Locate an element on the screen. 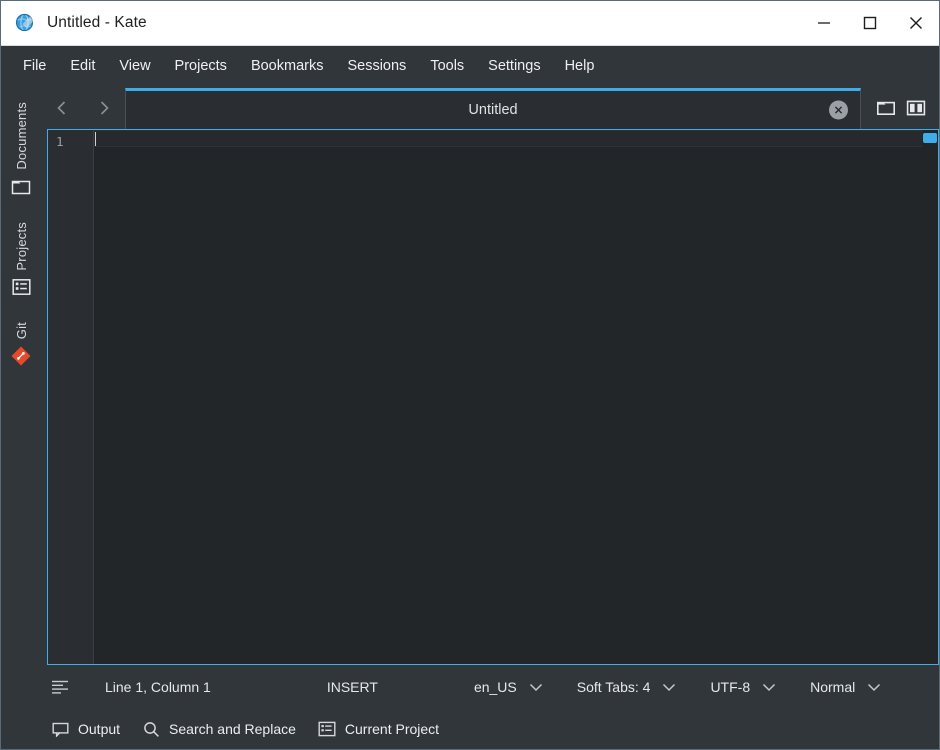 This screenshot has height=750, width=940. speech-bubble-icon is located at coordinates (60, 729).